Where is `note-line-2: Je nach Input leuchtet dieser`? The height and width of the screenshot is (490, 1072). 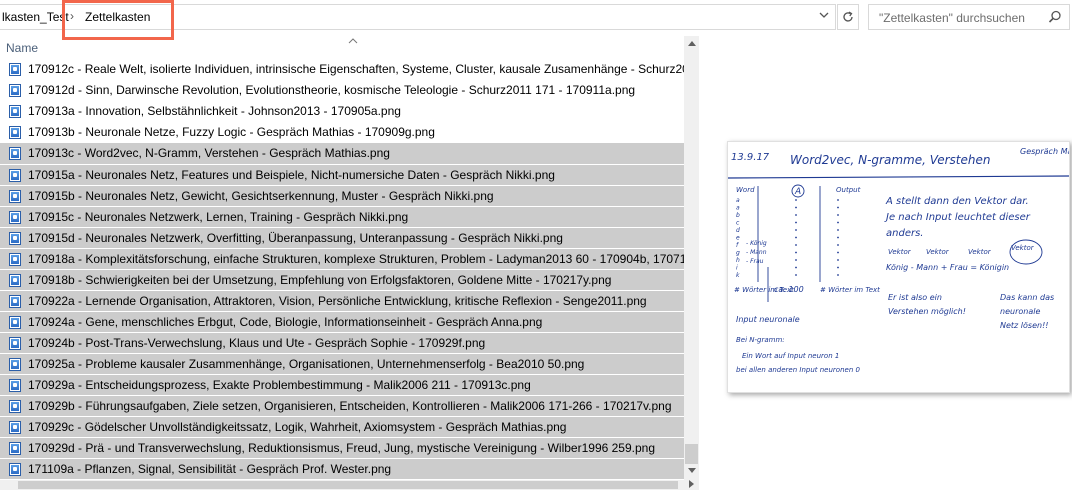 note-line-2: Je nach Input leuchtet dieser is located at coordinates (957, 217).